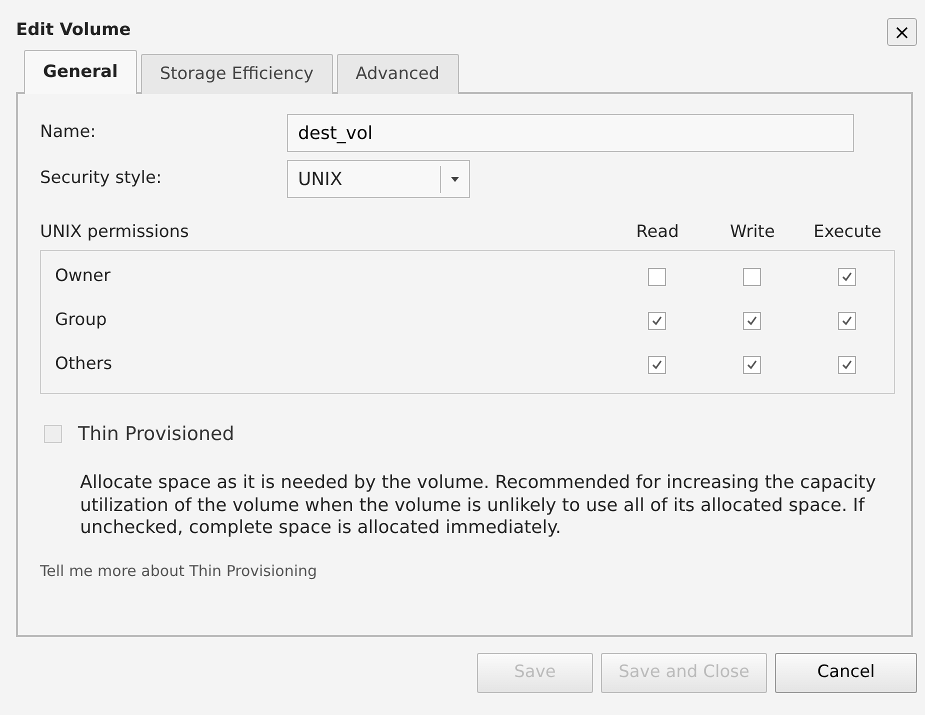  What do you see at coordinates (156, 434) in the screenshot?
I see `checkbox-label: Thin Provisioned` at bounding box center [156, 434].